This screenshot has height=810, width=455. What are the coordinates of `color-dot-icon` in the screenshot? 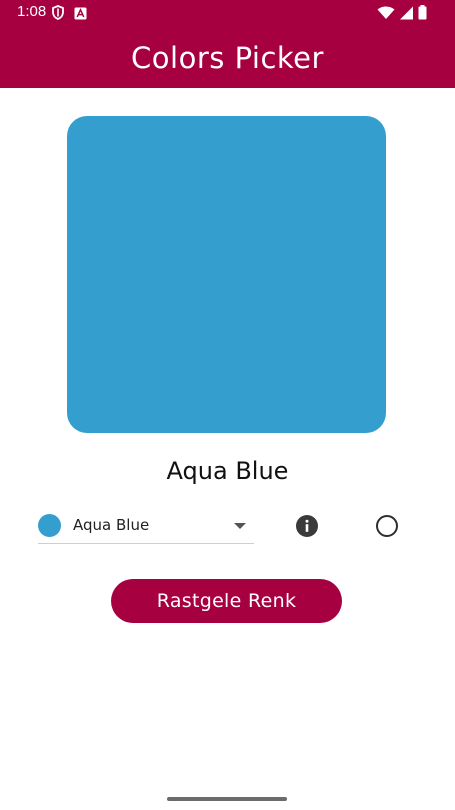 It's located at (49, 525).